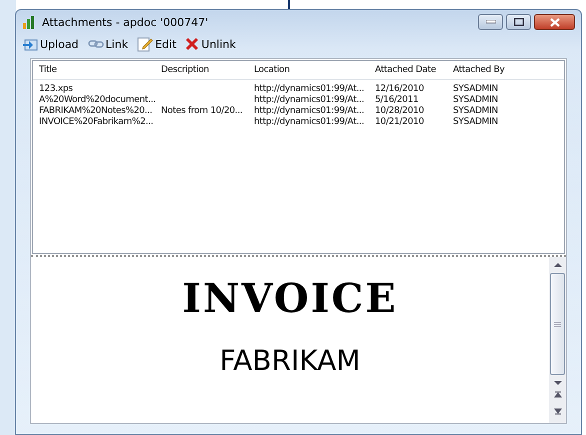 This screenshot has width=586, height=435. I want to click on table-cell-text: 12/16/2010, so click(400, 89).